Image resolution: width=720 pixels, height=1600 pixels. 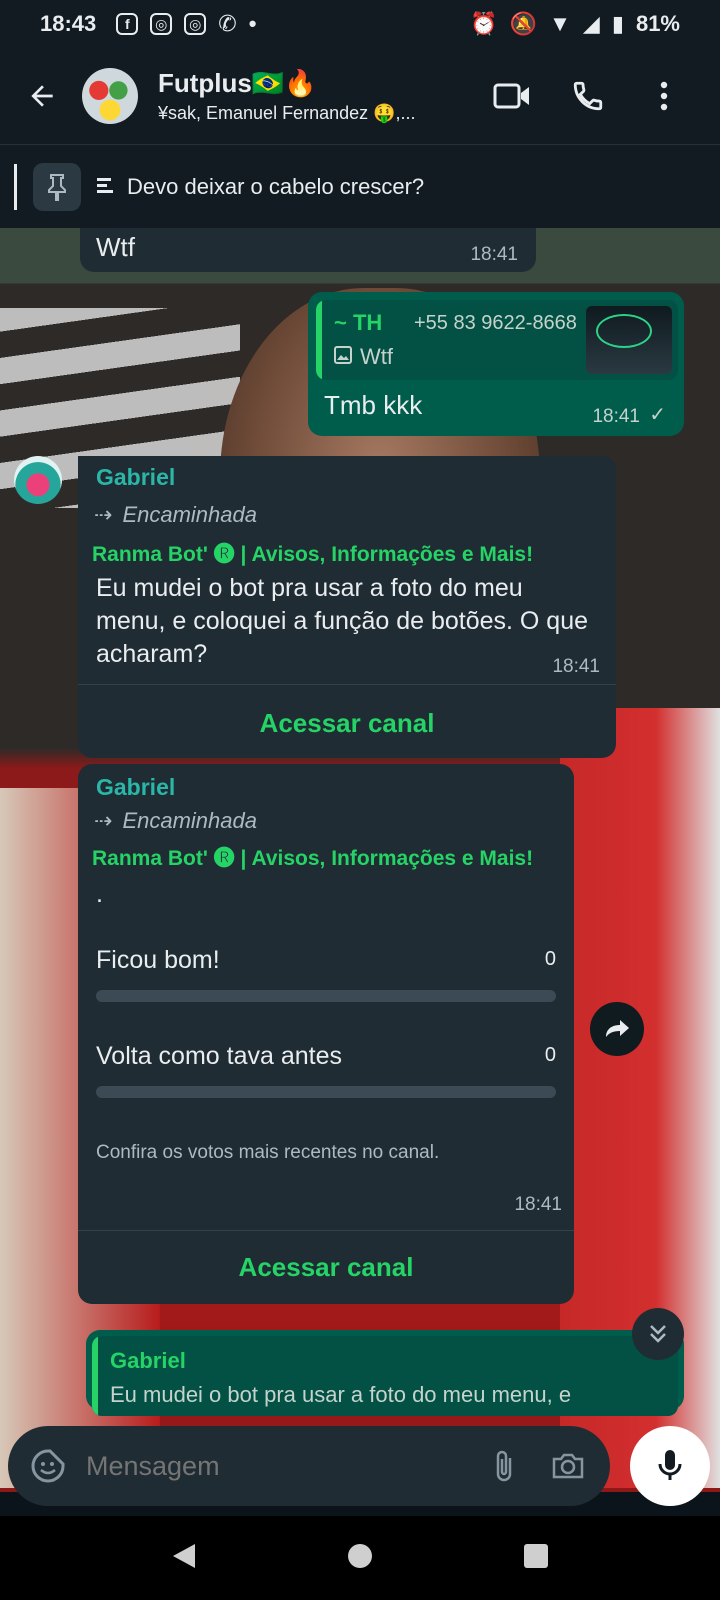 What do you see at coordinates (617, 1029) in the screenshot?
I see `forward-button-icon` at bounding box center [617, 1029].